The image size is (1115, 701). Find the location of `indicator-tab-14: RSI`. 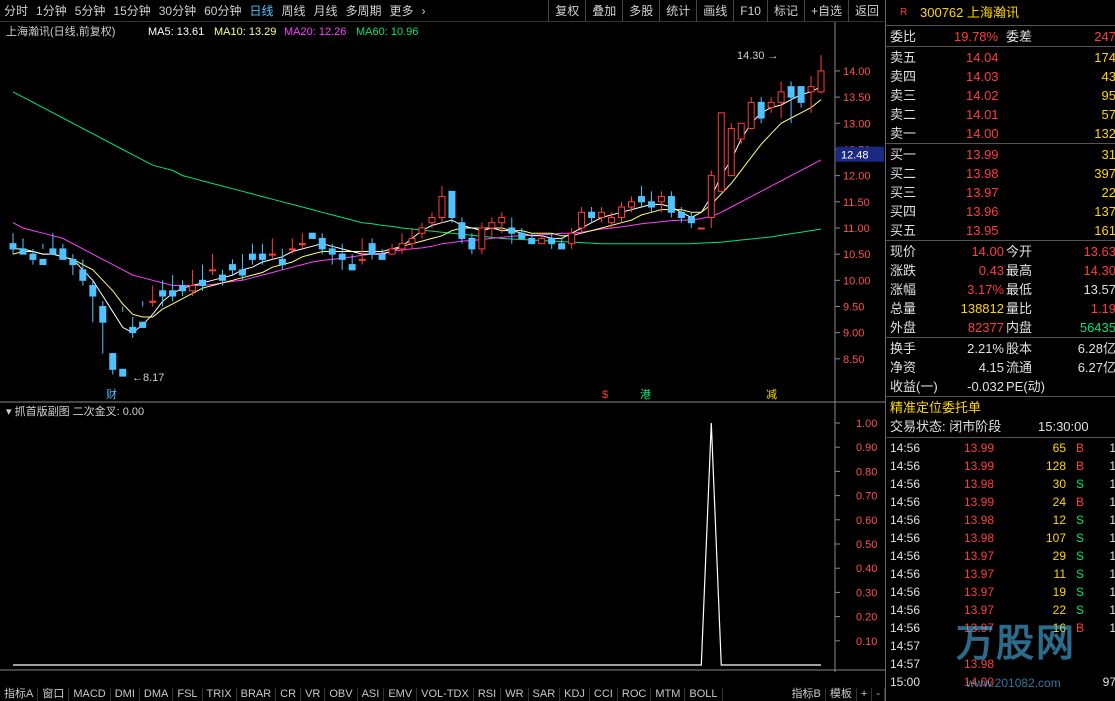

indicator-tab-14: RSI is located at coordinates (488, 694).